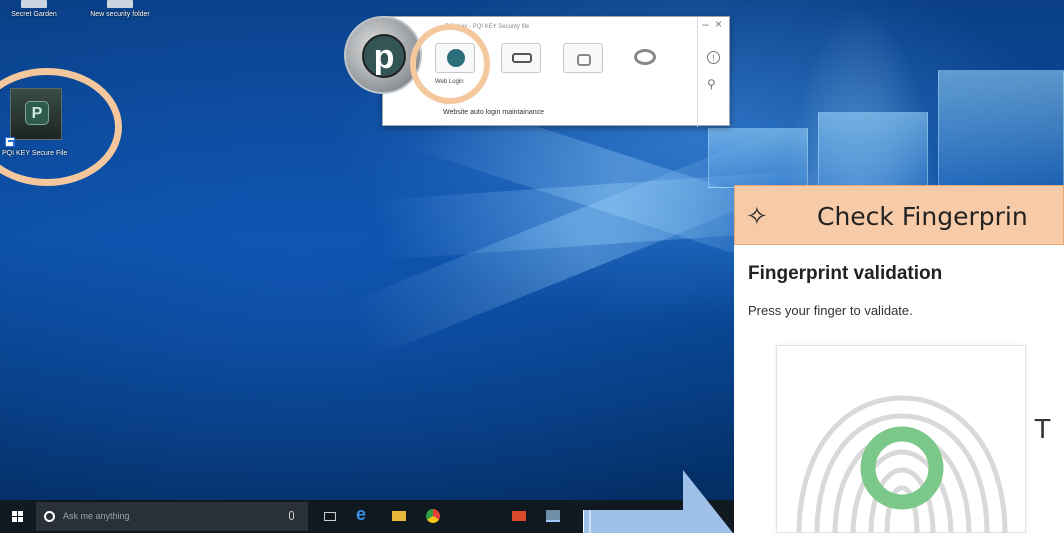 The width and height of the screenshot is (1064, 533). What do you see at coordinates (172, 516) in the screenshot?
I see `search-box: Ask me anything` at bounding box center [172, 516].